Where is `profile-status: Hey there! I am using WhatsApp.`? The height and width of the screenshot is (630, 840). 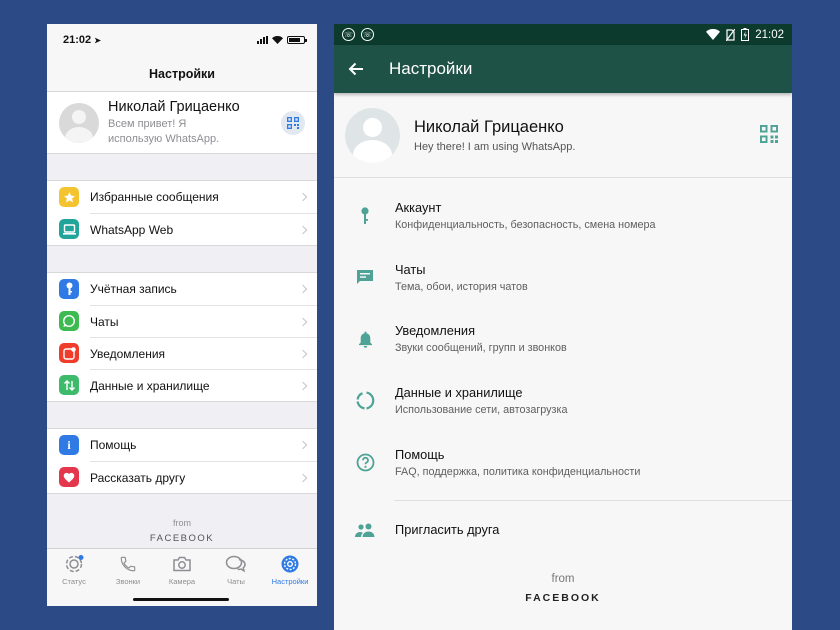 profile-status: Hey there! I am using WhatsApp. is located at coordinates (495, 146).